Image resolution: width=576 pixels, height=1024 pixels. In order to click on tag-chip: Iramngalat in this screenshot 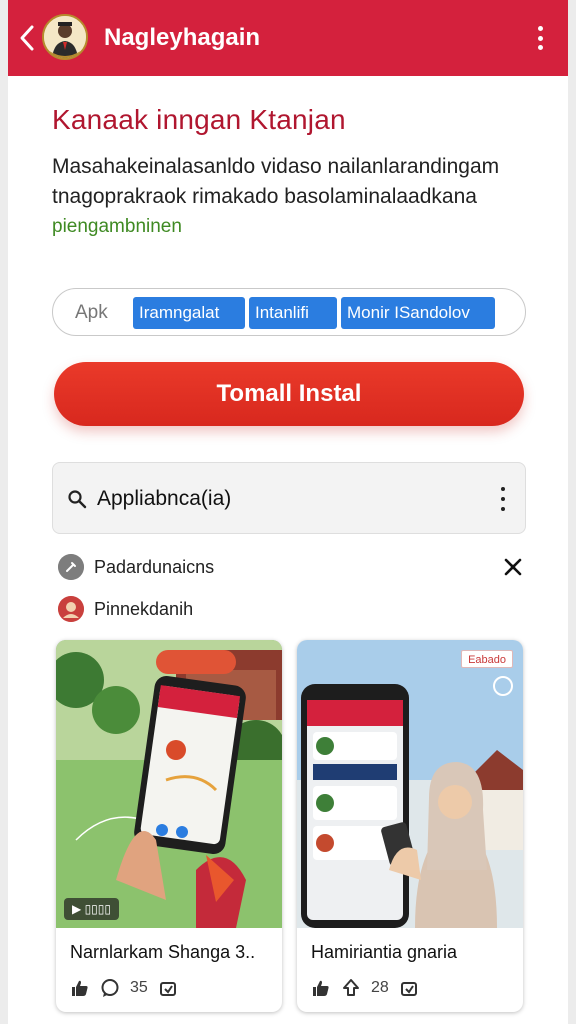, I will do `click(189, 313)`.